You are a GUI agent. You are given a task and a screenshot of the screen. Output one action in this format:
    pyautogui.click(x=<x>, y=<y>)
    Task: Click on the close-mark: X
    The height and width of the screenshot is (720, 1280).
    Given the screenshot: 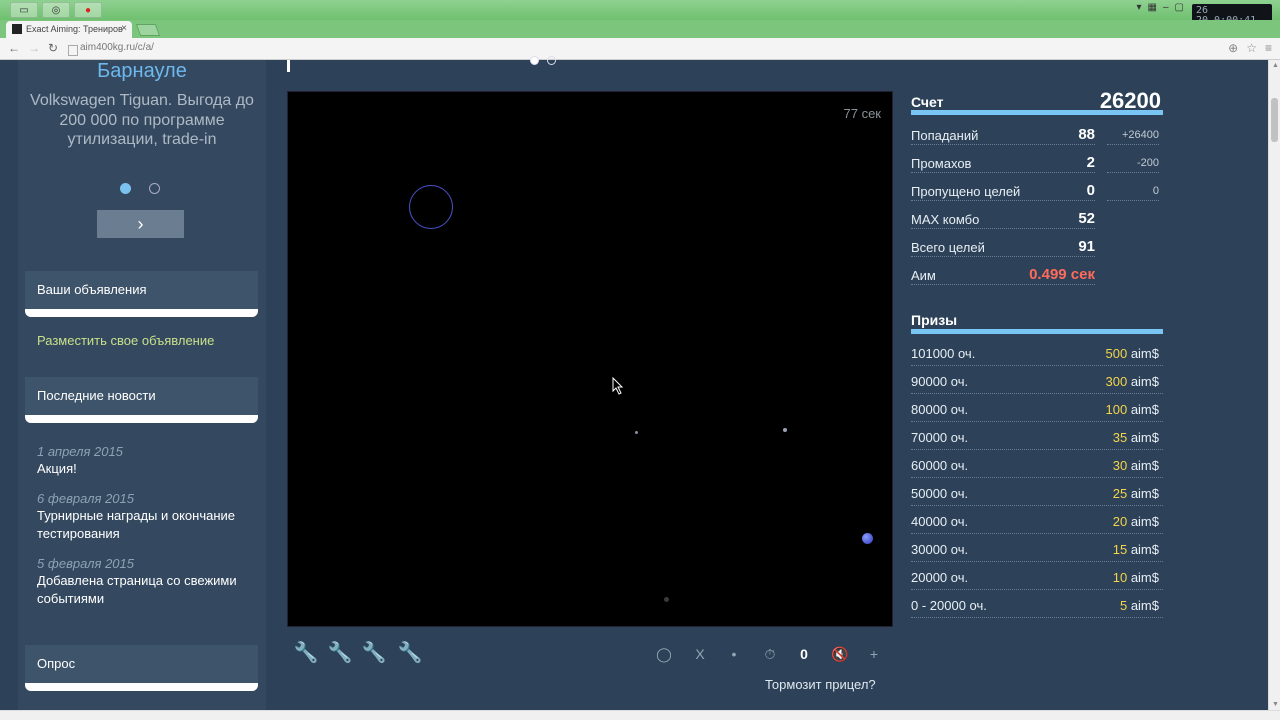 What is the action you would take?
    pyautogui.click(x=700, y=654)
    